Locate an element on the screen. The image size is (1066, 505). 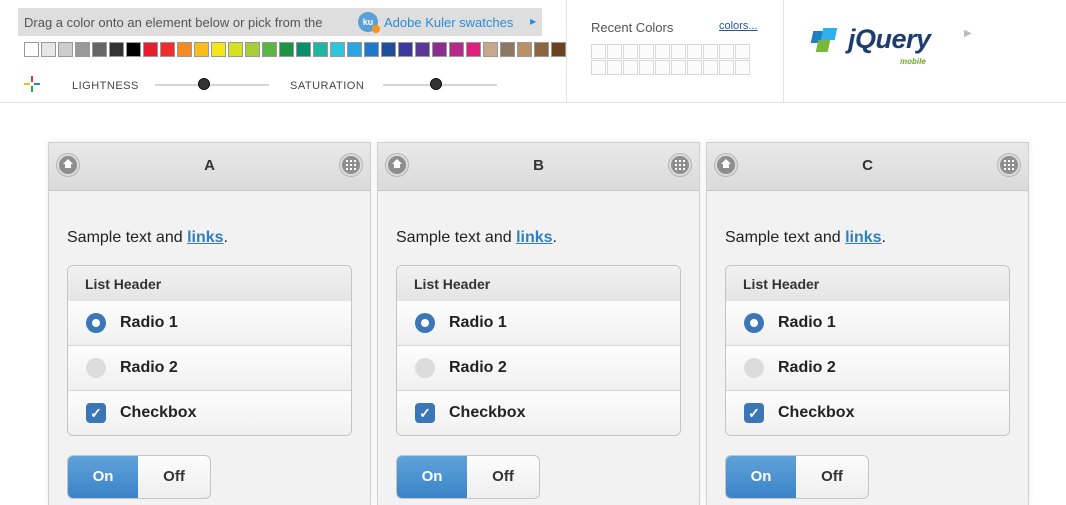
panel-header: C is located at coordinates (867, 167).